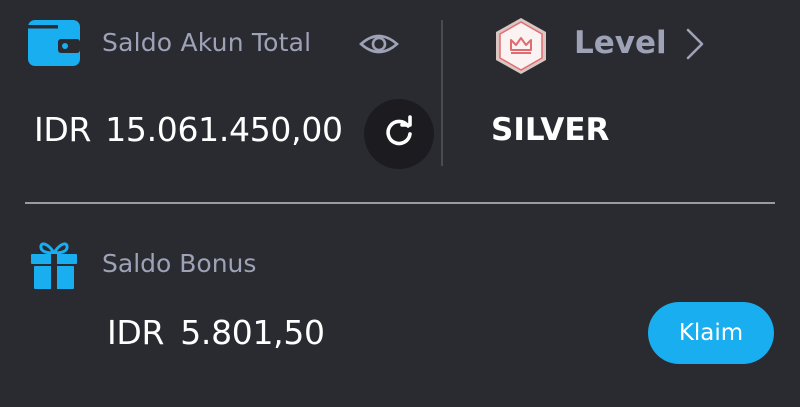 This screenshot has height=407, width=800. Describe the element at coordinates (179, 263) in the screenshot. I see `bonus-balance-label: Saldo Bonus` at that location.